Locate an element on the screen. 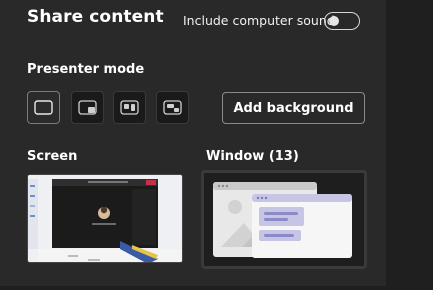  window-label: Window (13) is located at coordinates (252, 156).